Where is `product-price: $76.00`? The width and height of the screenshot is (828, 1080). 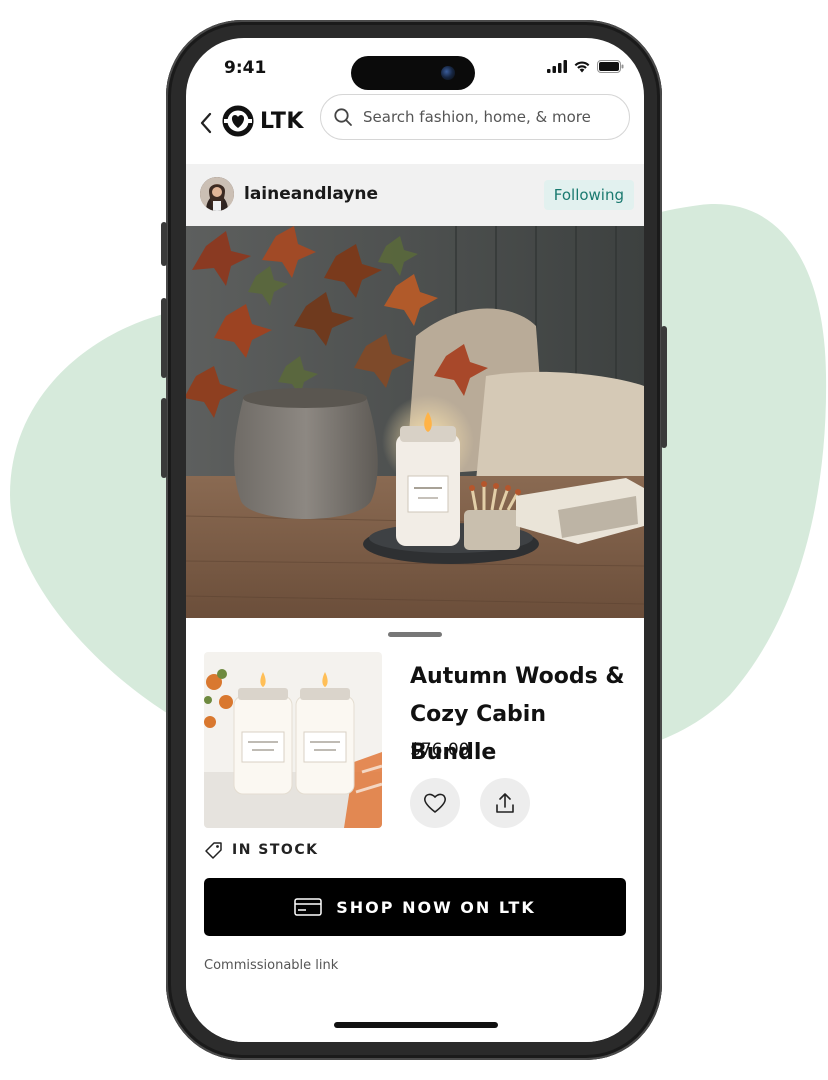 product-price: $76.00 is located at coordinates (440, 750).